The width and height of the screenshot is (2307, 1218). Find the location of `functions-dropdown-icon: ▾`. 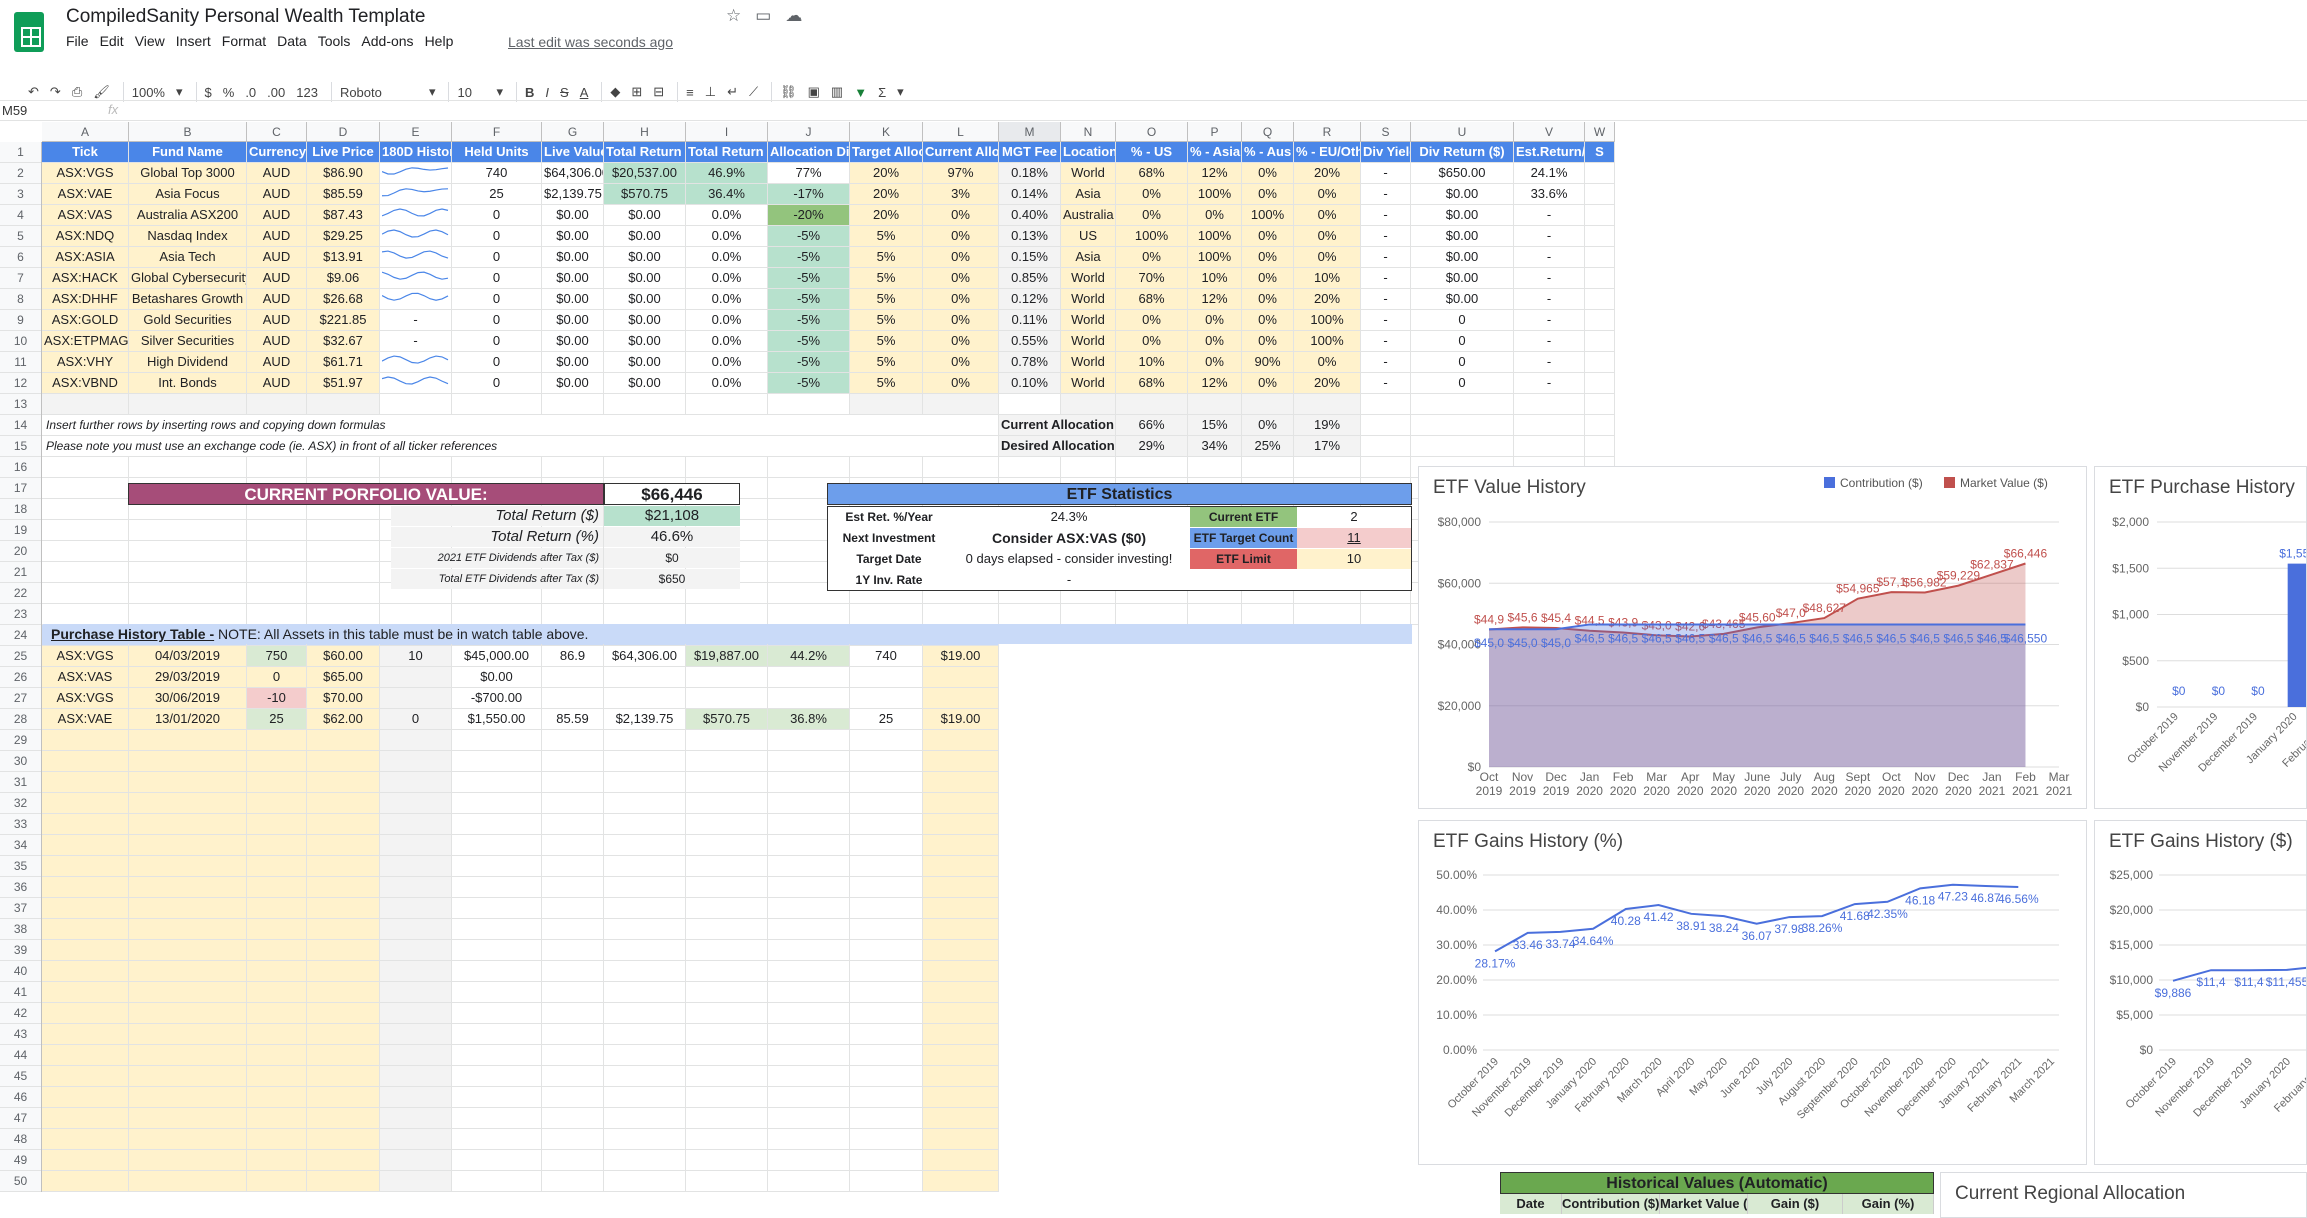

functions-dropdown-icon: ▾ is located at coordinates (900, 92).